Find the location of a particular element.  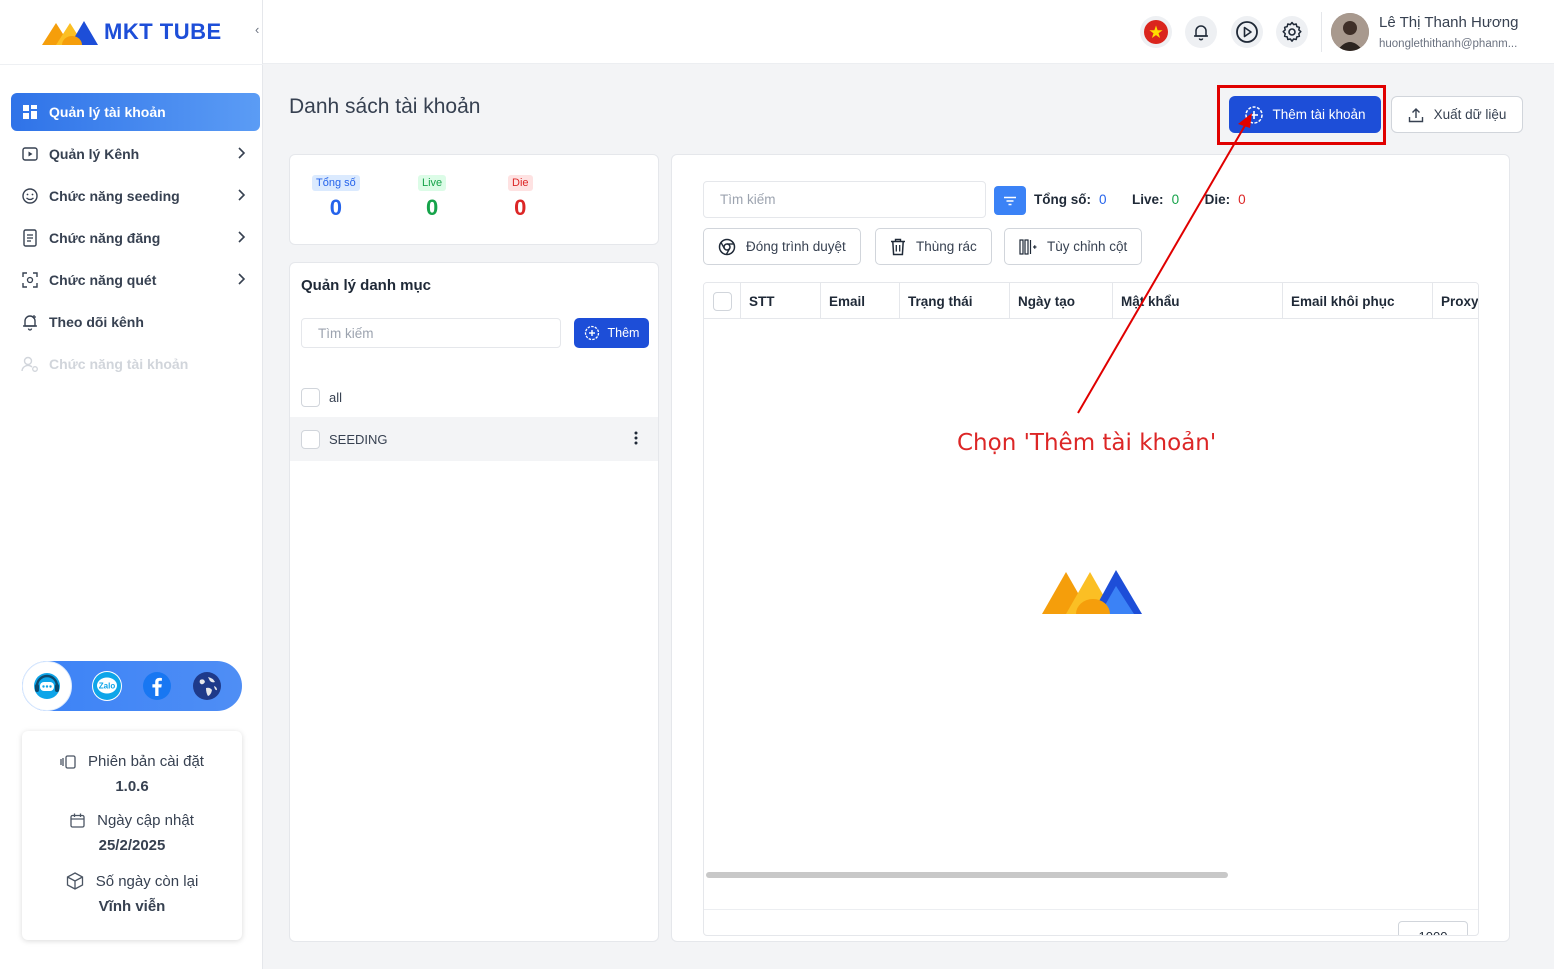

account-search-input: Tìm kiếm is located at coordinates (844, 199).